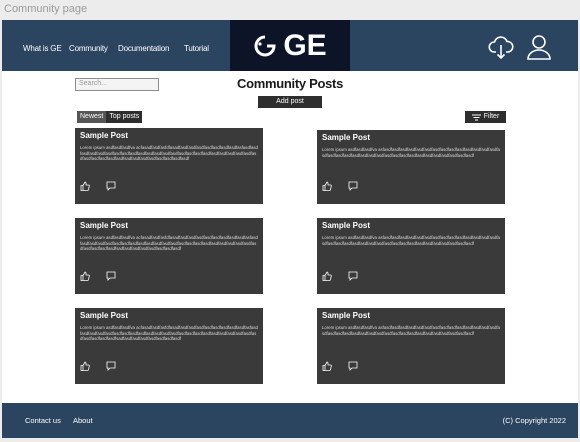 The width and height of the screenshot is (580, 442). I want to click on sort-tabs: Newest Top posts, so click(110, 117).